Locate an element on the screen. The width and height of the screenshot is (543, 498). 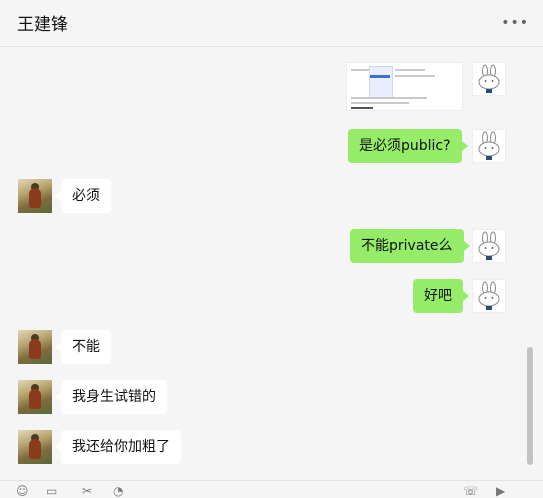
window-close-icon: • is located at coordinates (510, 3).